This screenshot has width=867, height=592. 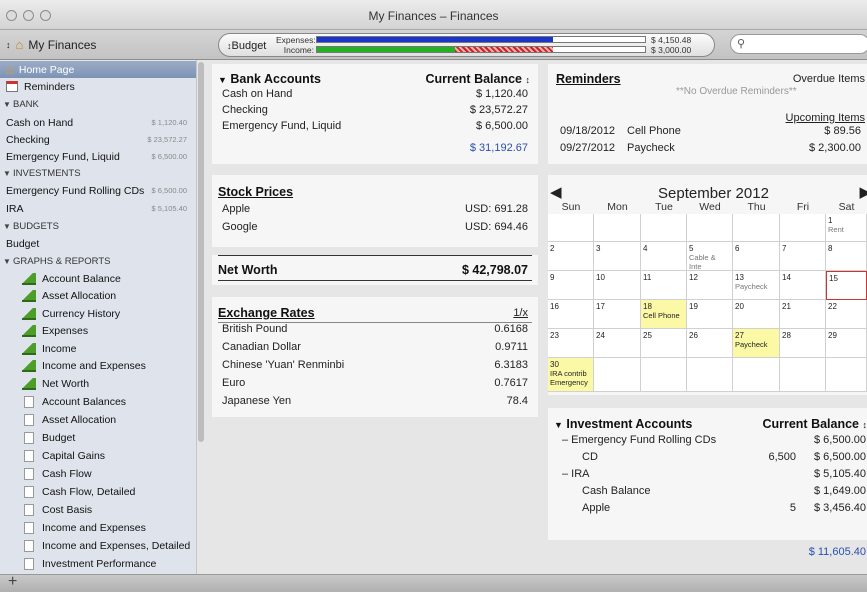 I want to click on bank-account-name: Emergency Fund, Liquid, so click(x=281, y=126).